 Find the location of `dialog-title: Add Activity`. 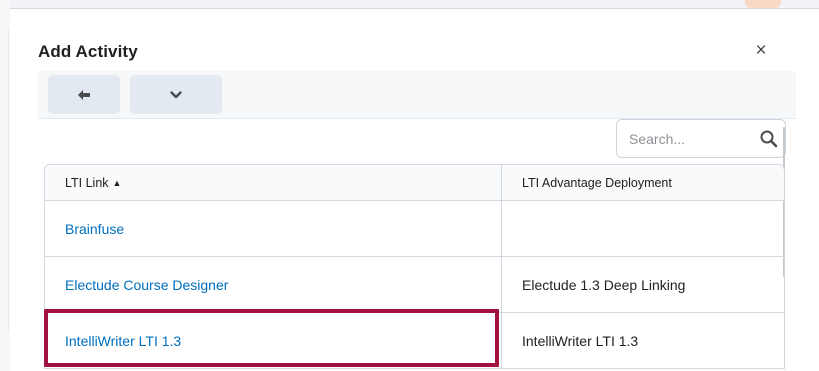

dialog-title: Add Activity is located at coordinates (88, 51).